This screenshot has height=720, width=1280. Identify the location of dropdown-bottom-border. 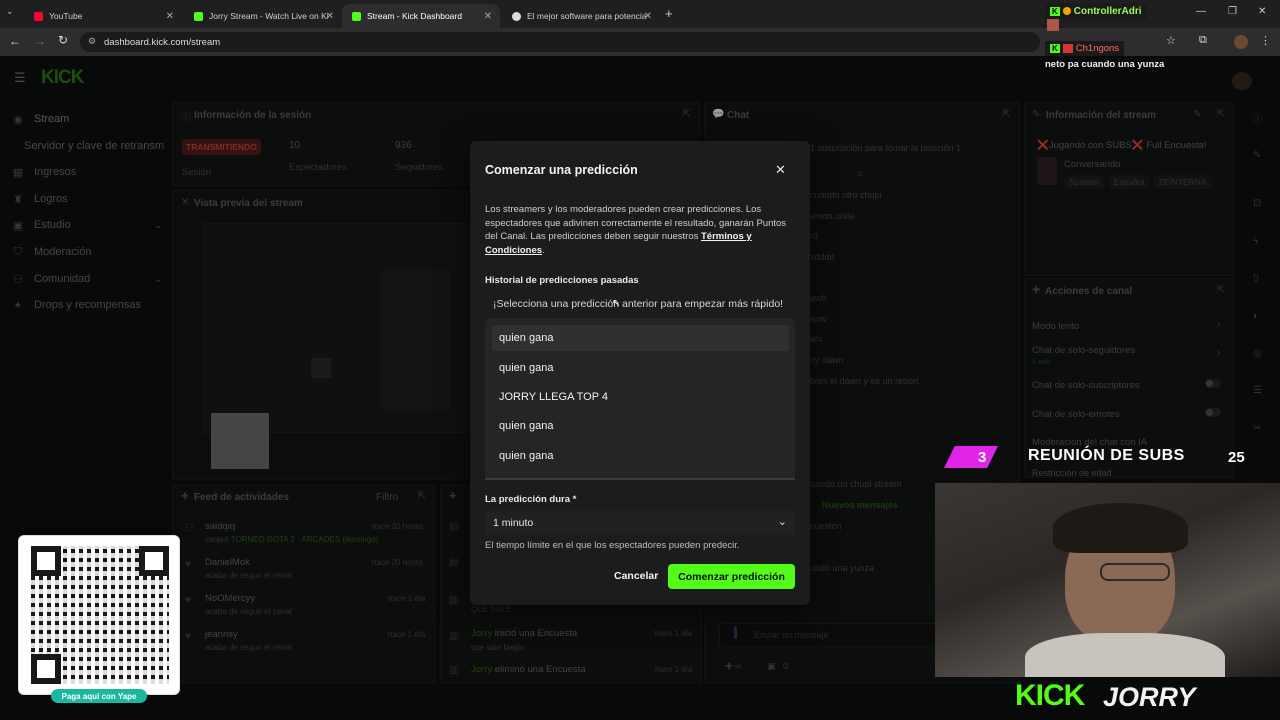
(640, 479).